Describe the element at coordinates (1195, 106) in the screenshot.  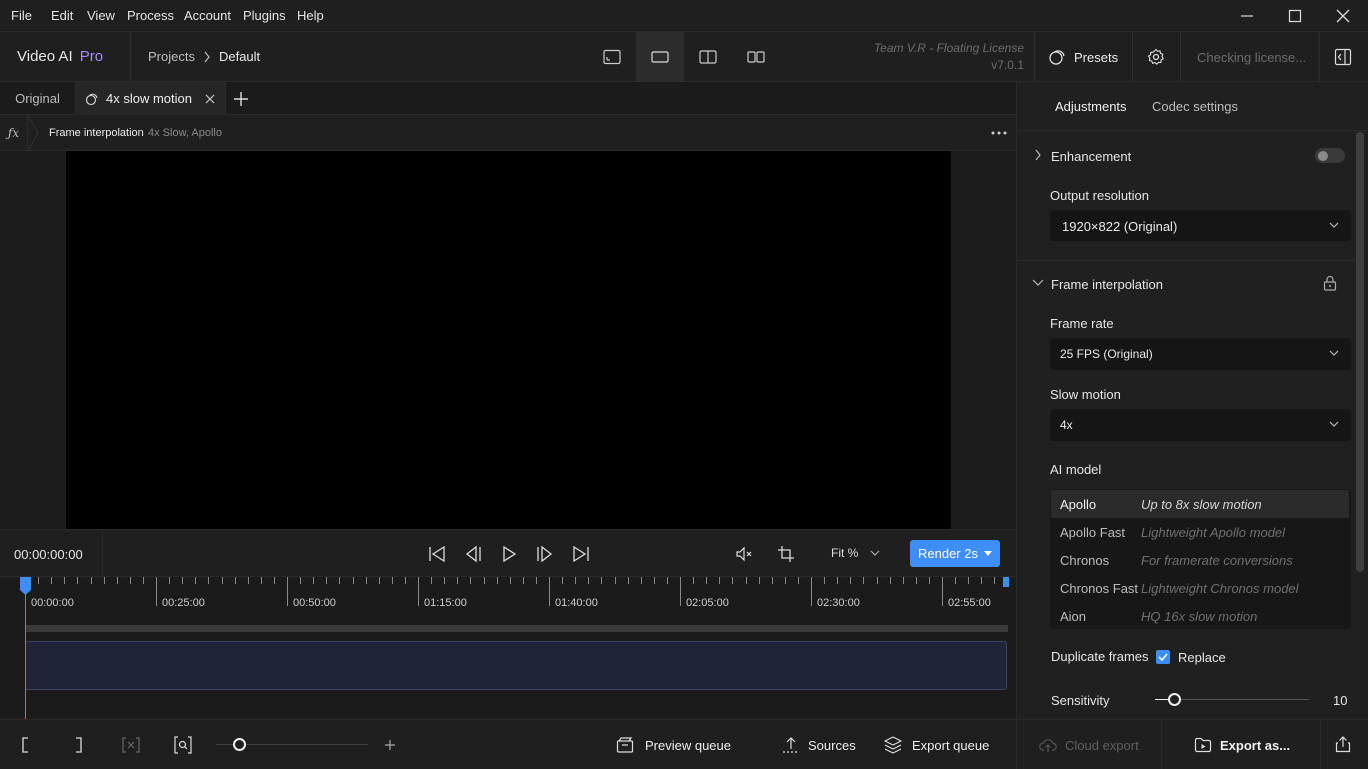
I see `tab-codec-settings: Codec settings` at that location.